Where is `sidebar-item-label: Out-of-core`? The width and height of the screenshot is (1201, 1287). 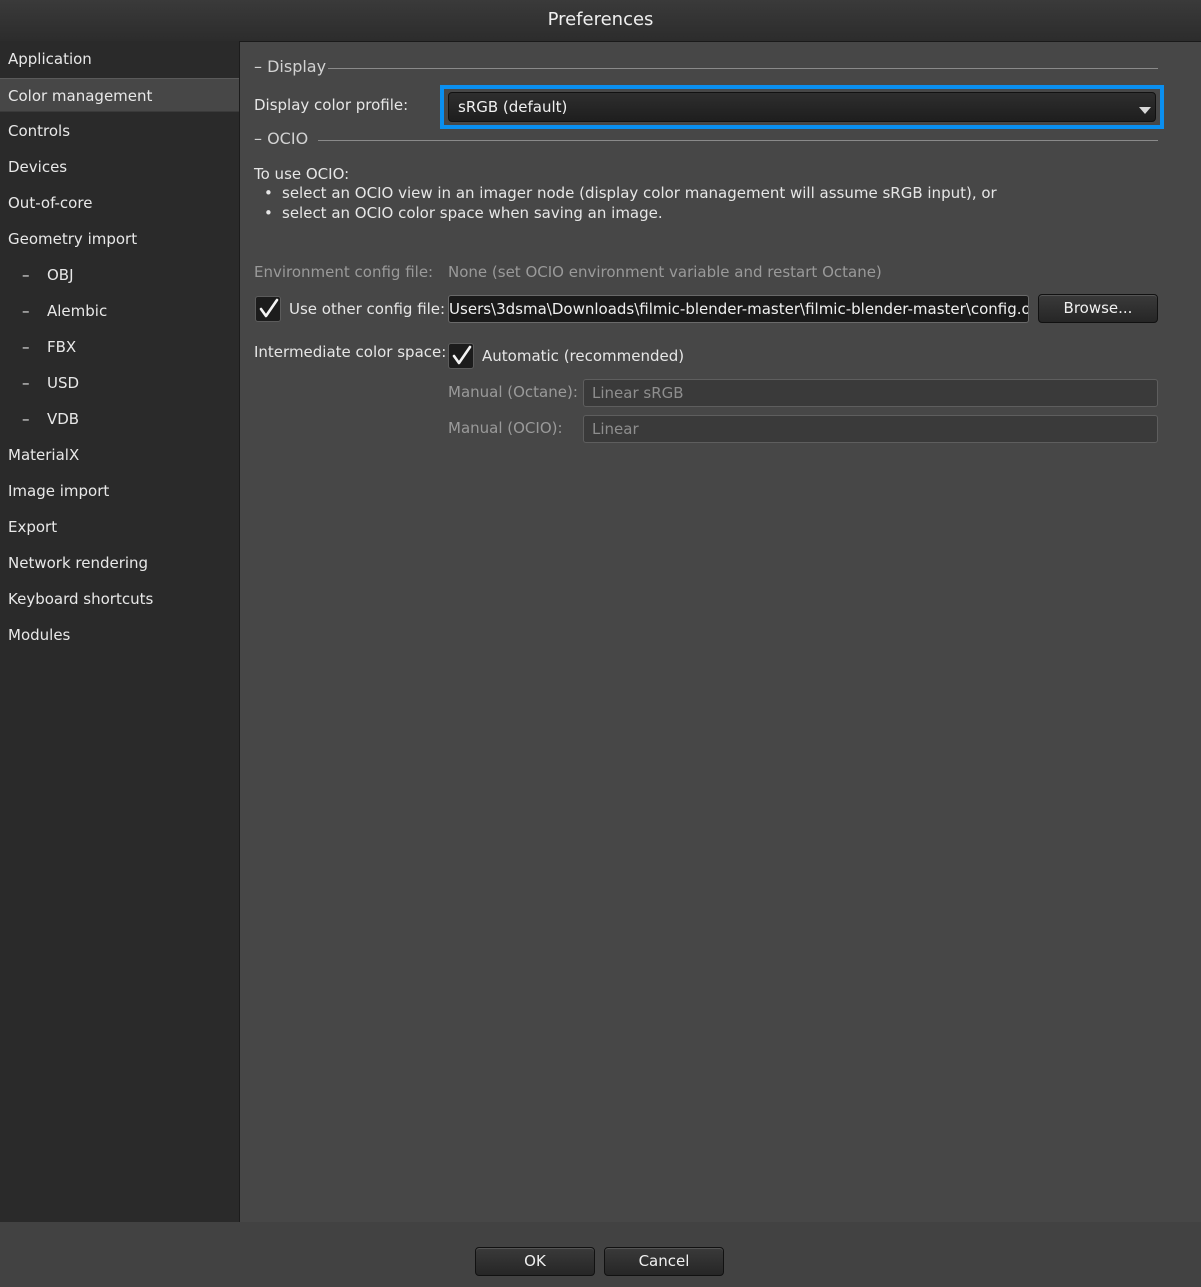 sidebar-item-label: Out-of-core is located at coordinates (50, 203).